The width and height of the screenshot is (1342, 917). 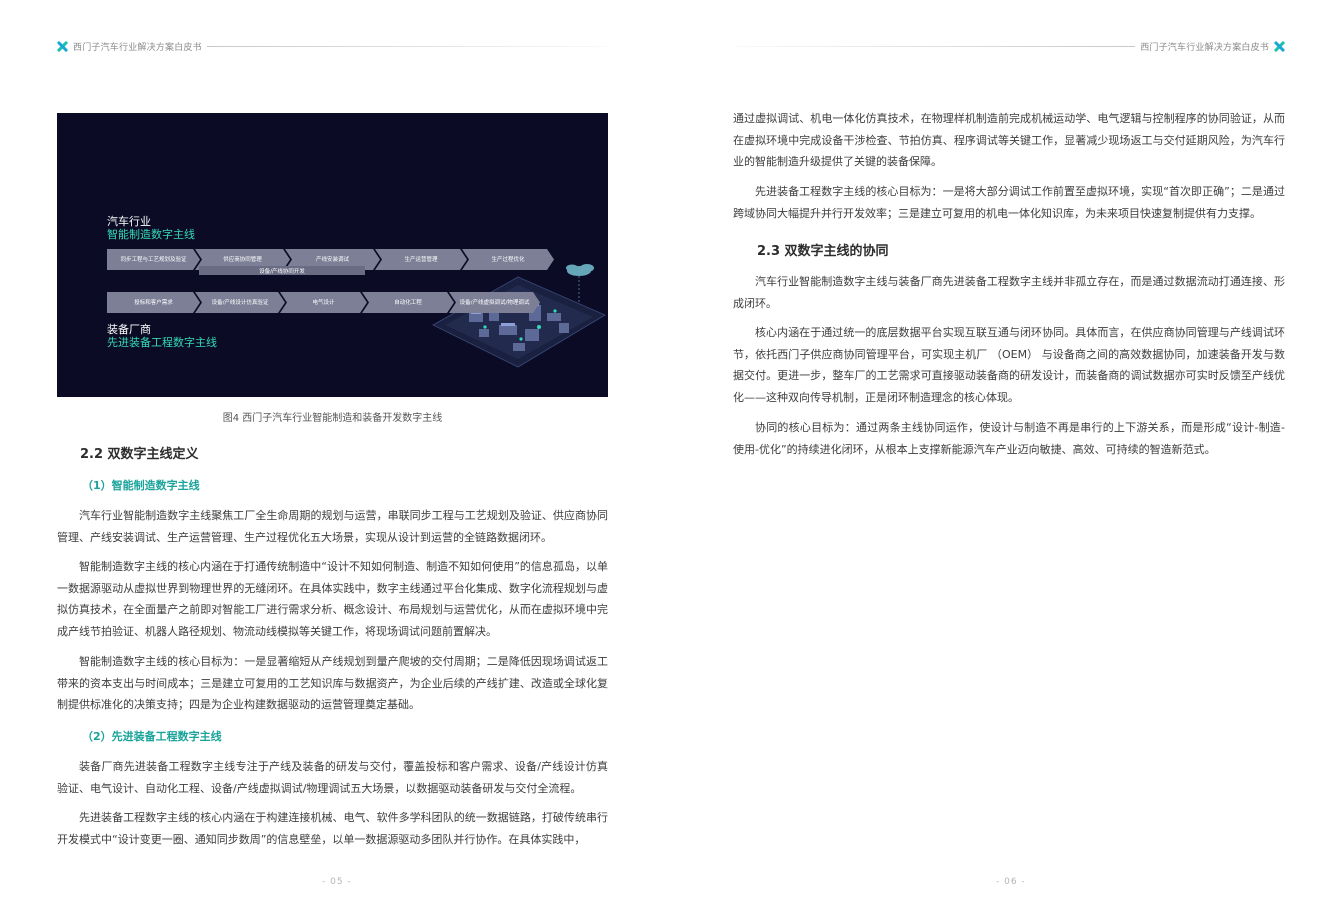 I want to click on figure-top-label-line1: 汽车行业, so click(x=129, y=221).